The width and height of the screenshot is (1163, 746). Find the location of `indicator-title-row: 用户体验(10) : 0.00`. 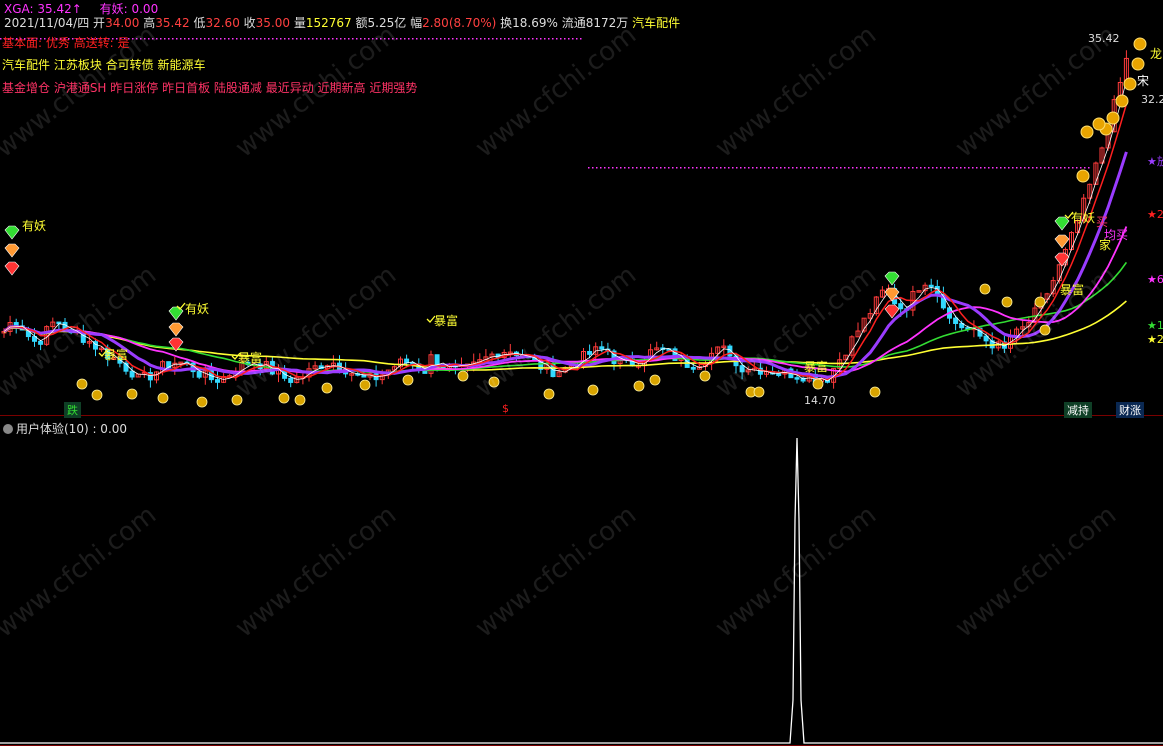

indicator-title-row: 用户体验(10) : 0.00 is located at coordinates (65, 428).